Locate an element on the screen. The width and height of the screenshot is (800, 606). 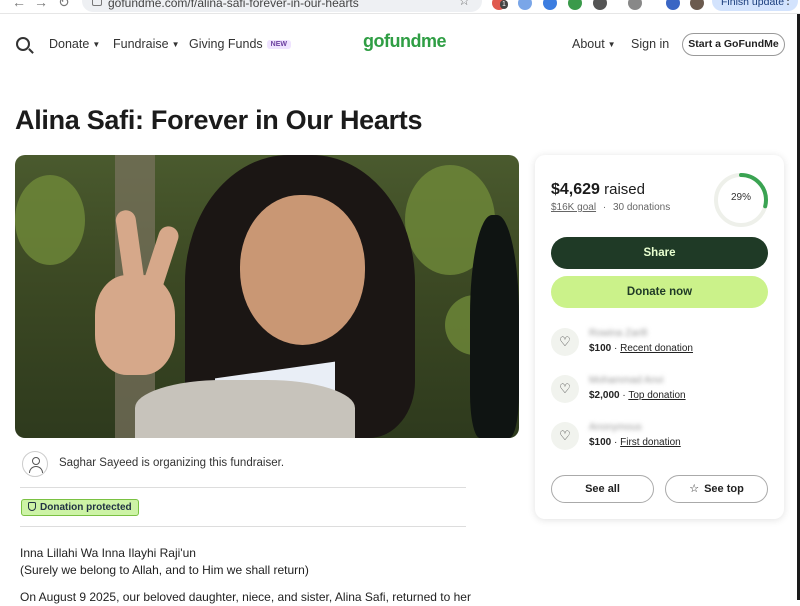
sign-in-link: Sign in is located at coordinates (650, 44).